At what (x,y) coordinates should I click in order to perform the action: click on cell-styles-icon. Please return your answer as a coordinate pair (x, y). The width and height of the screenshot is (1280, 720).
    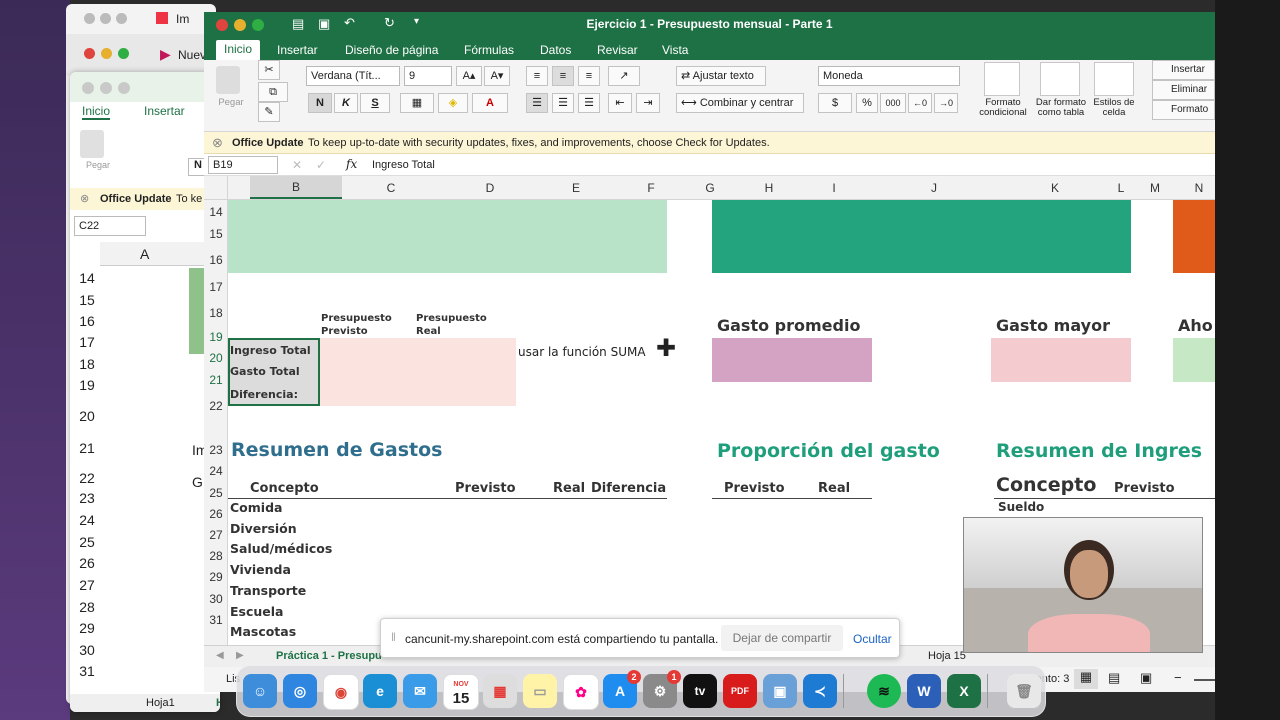
    Looking at the image, I should click on (1114, 79).